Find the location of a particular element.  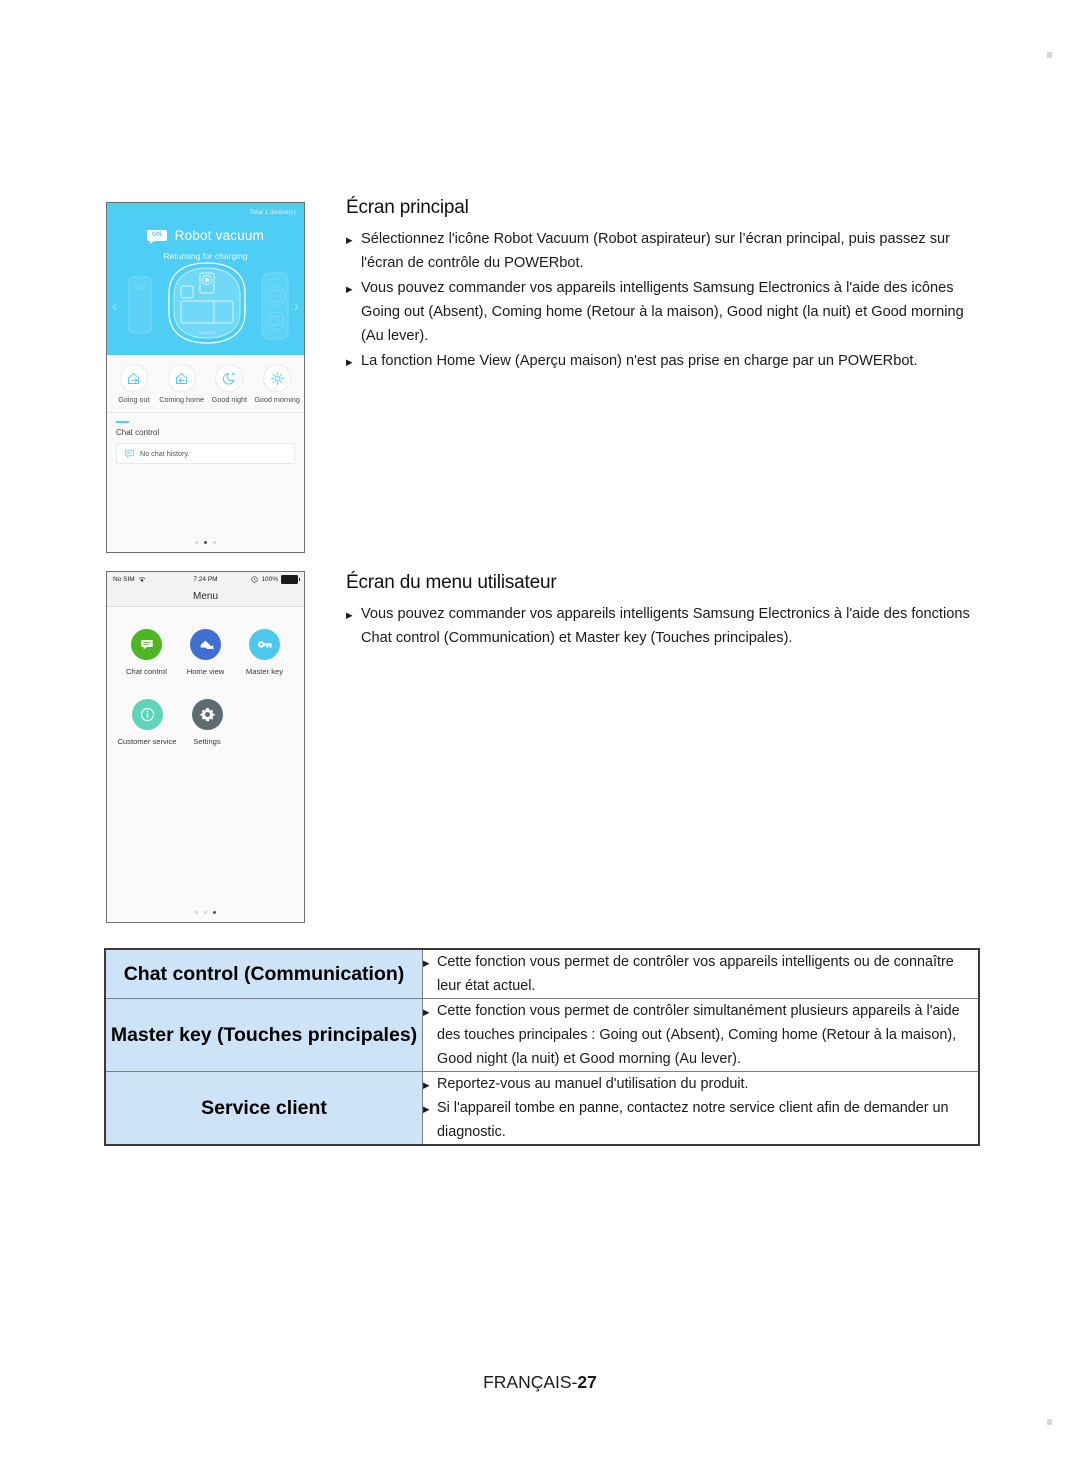

house-arrow-in-icon is located at coordinates (181, 378).